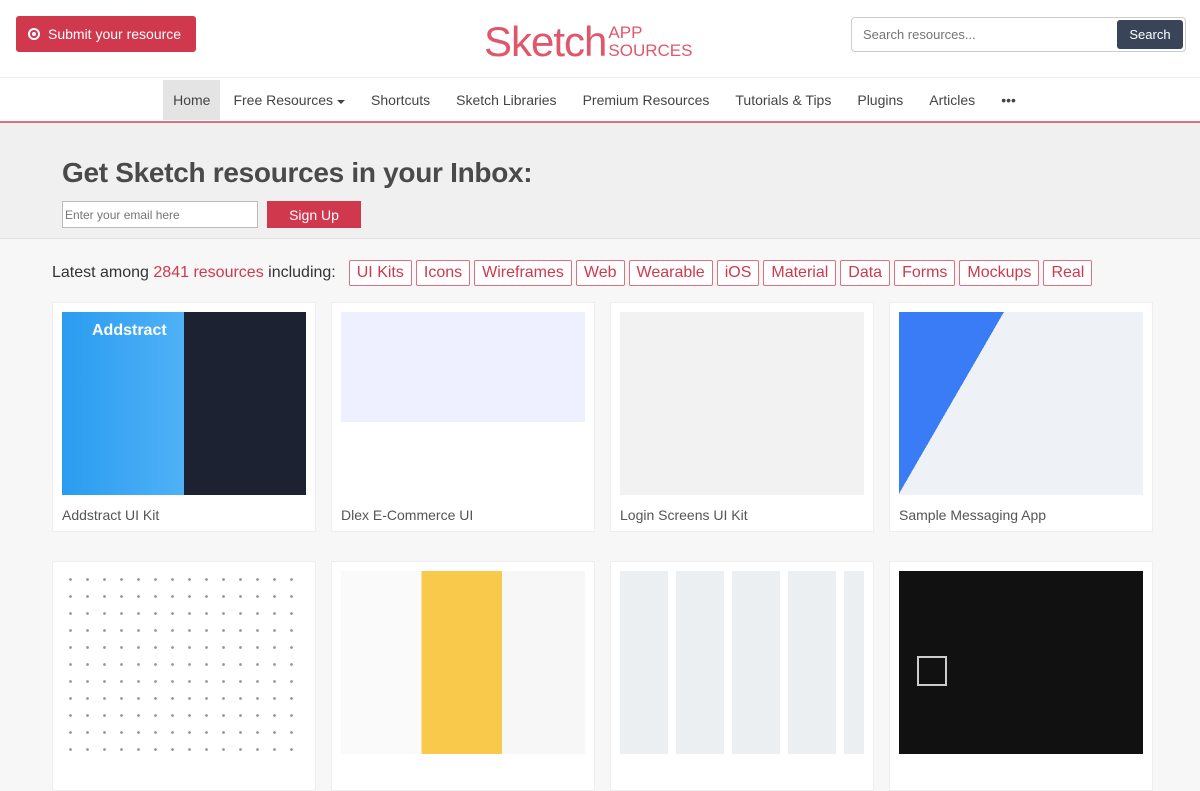  I want to click on resource-title: Dlex E-Commerce UI, so click(463, 515).